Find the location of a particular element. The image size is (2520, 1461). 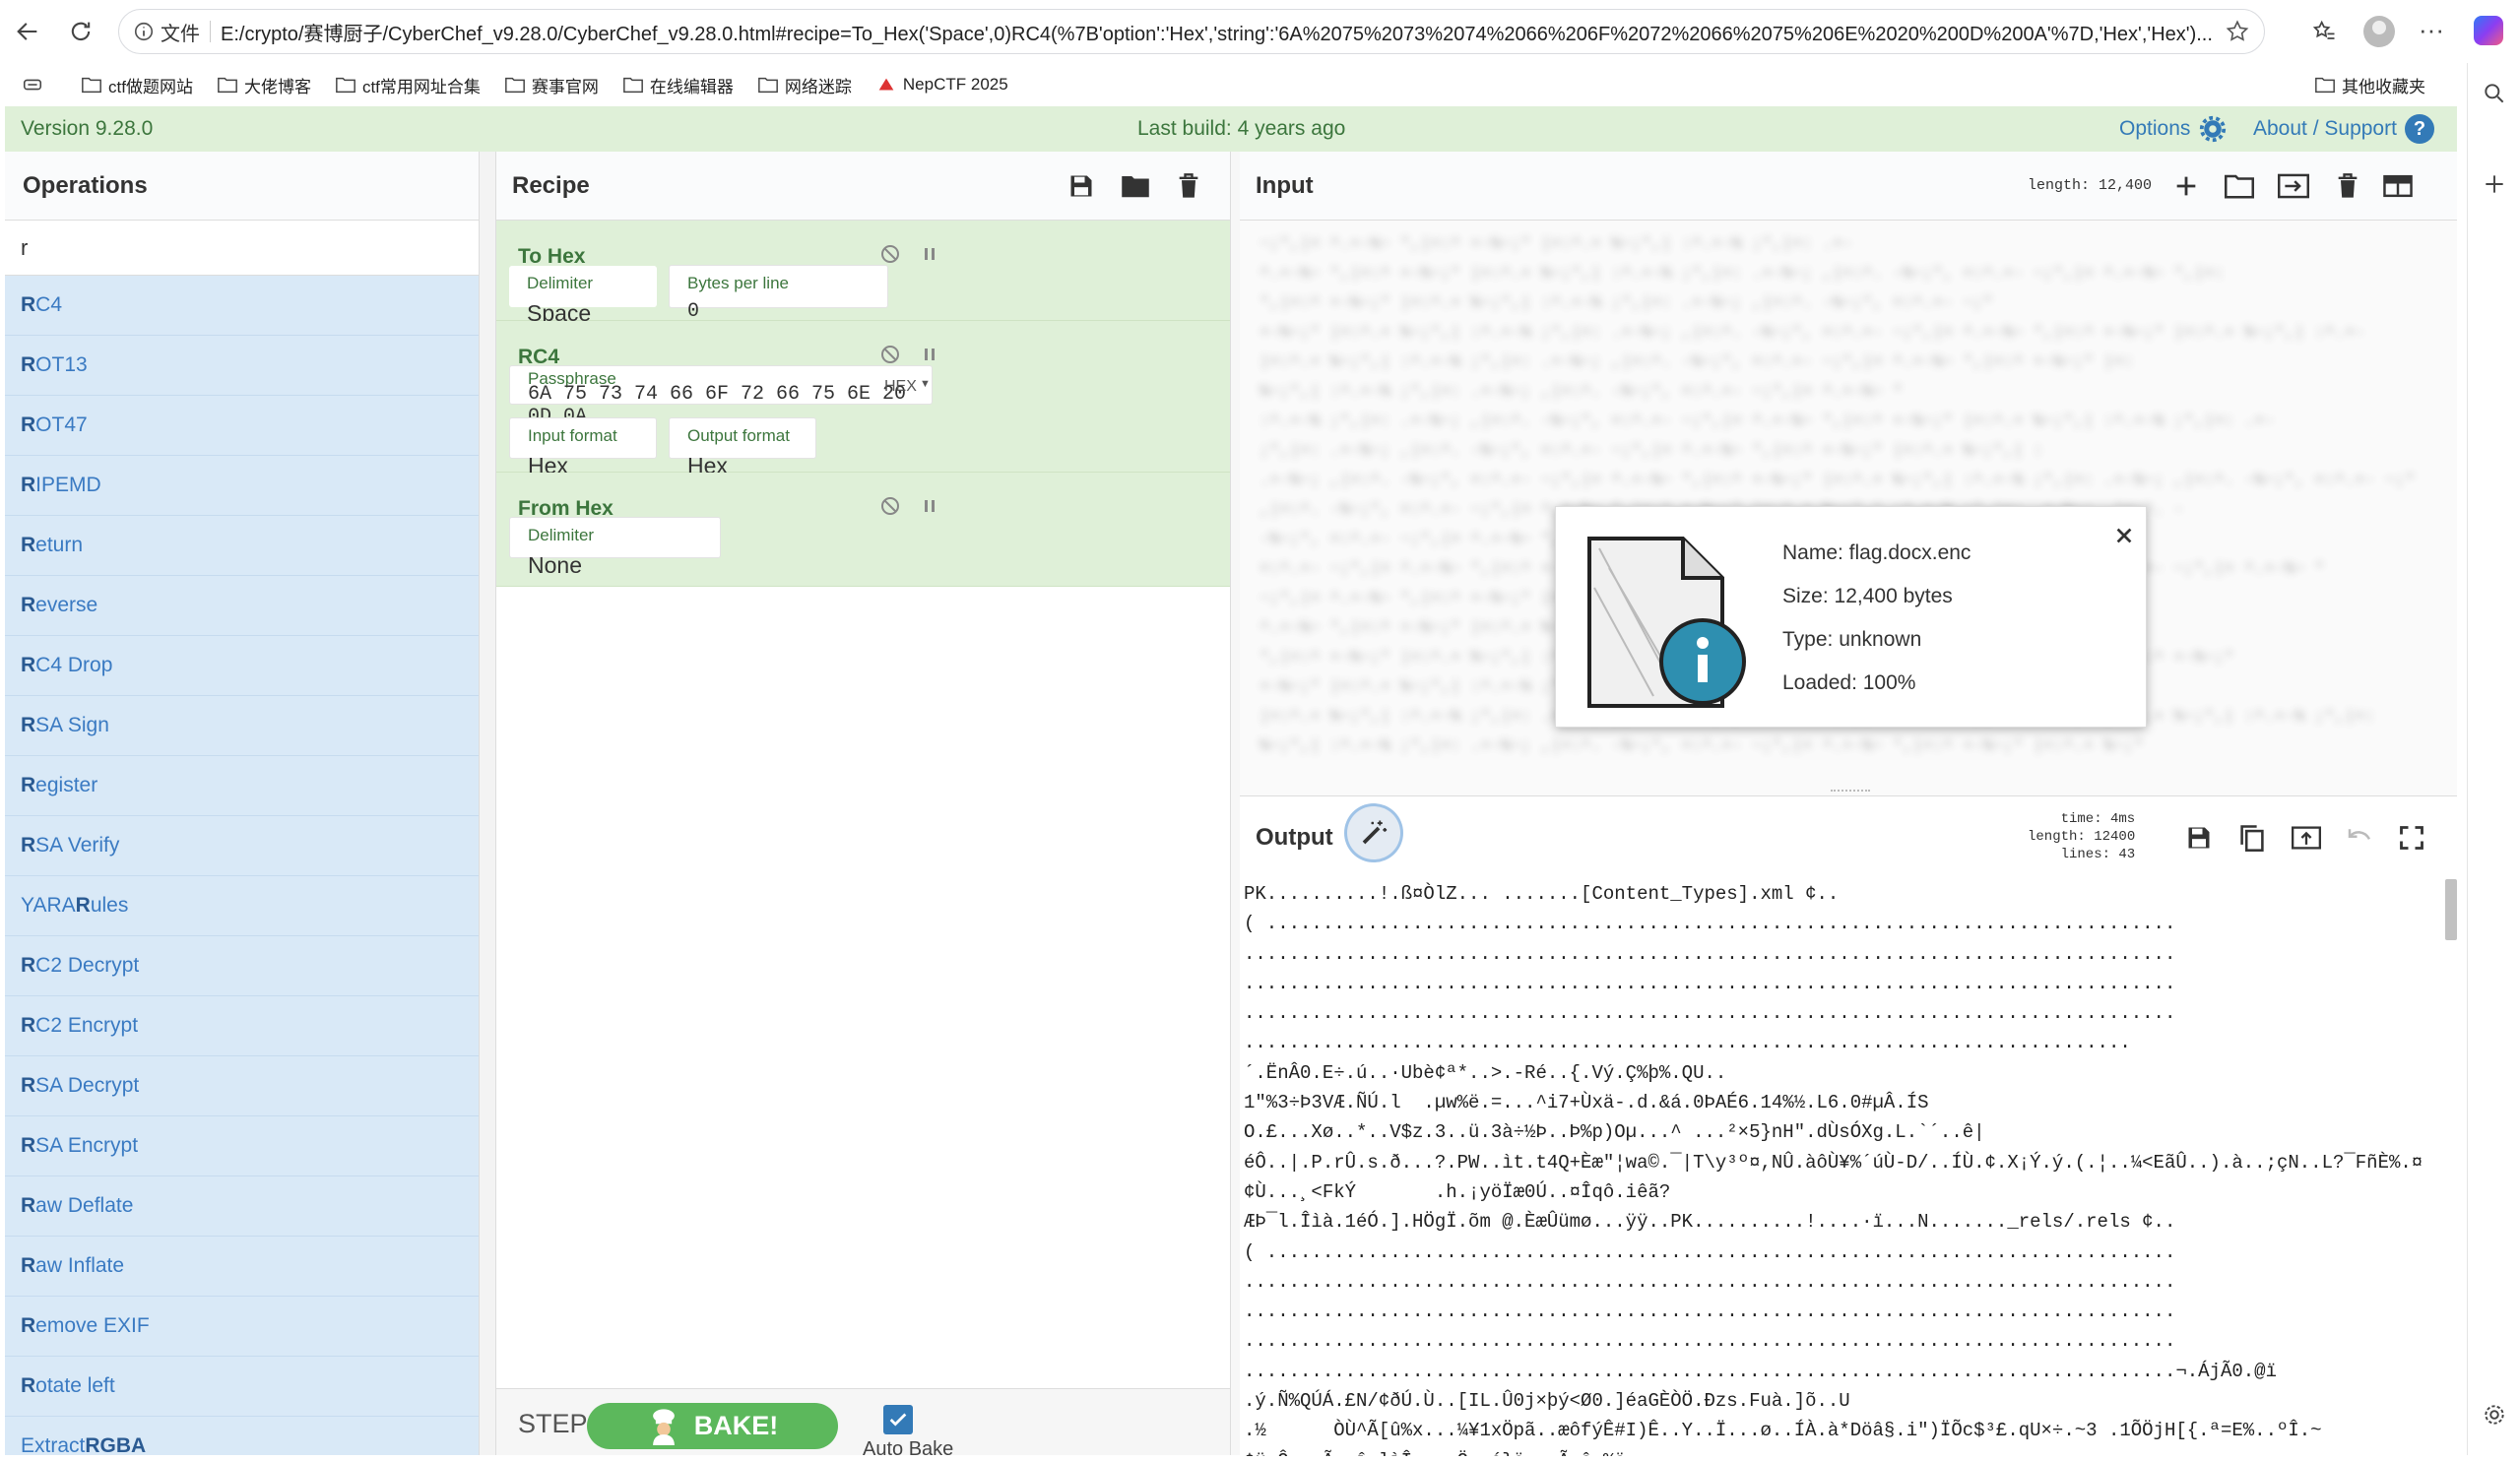

operation-item: Register is located at coordinates (242, 786).